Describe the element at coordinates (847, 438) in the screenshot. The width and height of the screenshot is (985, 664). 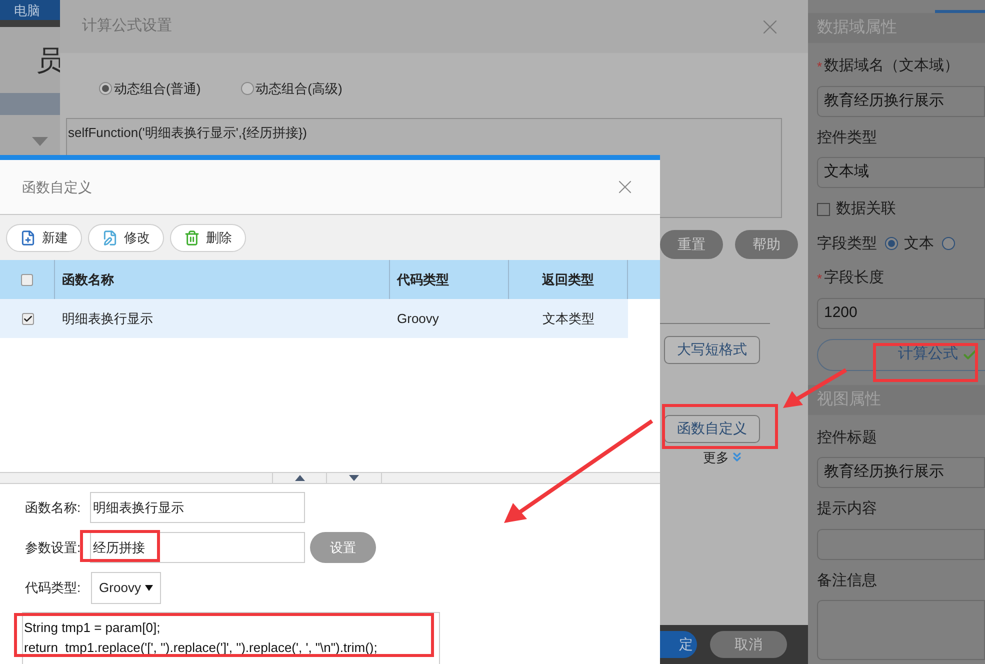
I see `field-label: 控件标题` at that location.